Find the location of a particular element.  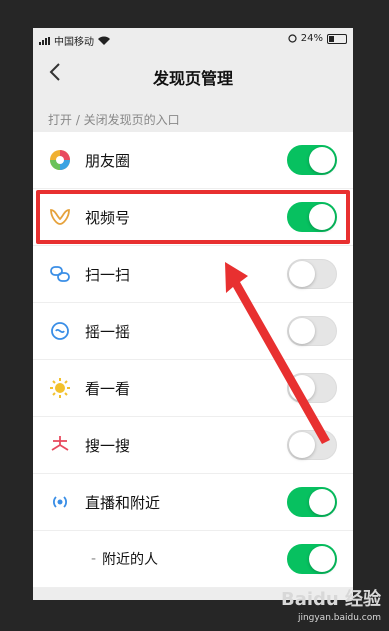

list-item-top-stories: 看一看 is located at coordinates (193, 388).